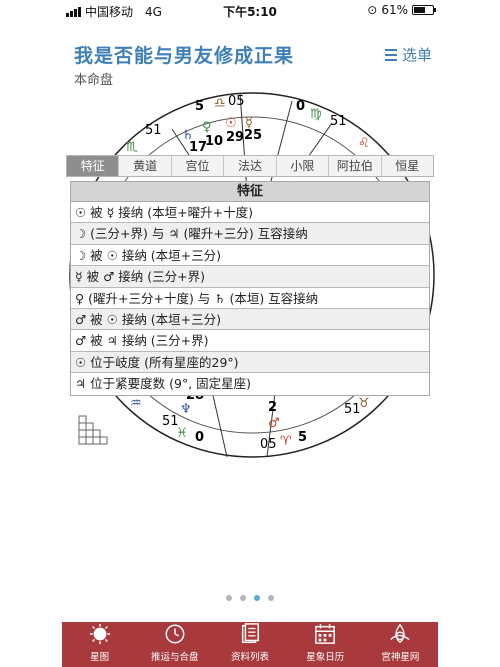  I want to click on planet-degree: 29, so click(235, 137).